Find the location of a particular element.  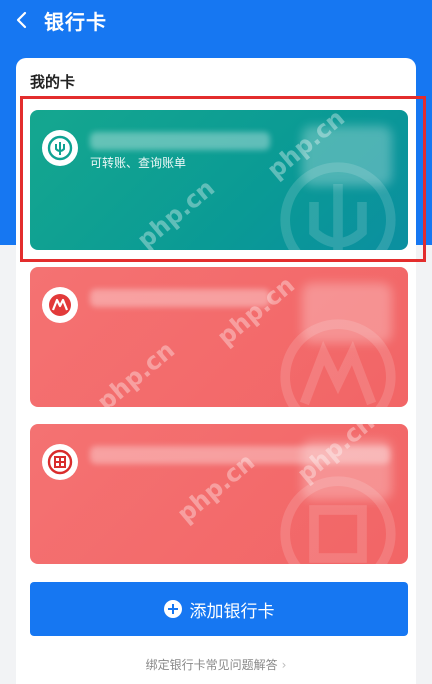

cmb-bank-icon is located at coordinates (60, 305).